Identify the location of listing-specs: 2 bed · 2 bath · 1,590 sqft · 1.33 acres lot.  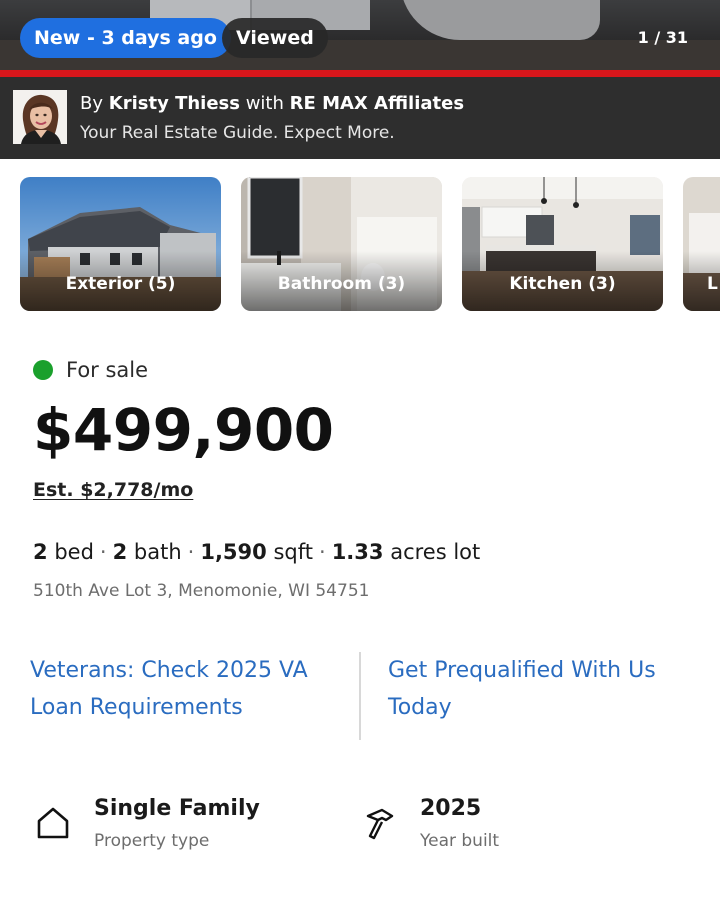
(256, 552).